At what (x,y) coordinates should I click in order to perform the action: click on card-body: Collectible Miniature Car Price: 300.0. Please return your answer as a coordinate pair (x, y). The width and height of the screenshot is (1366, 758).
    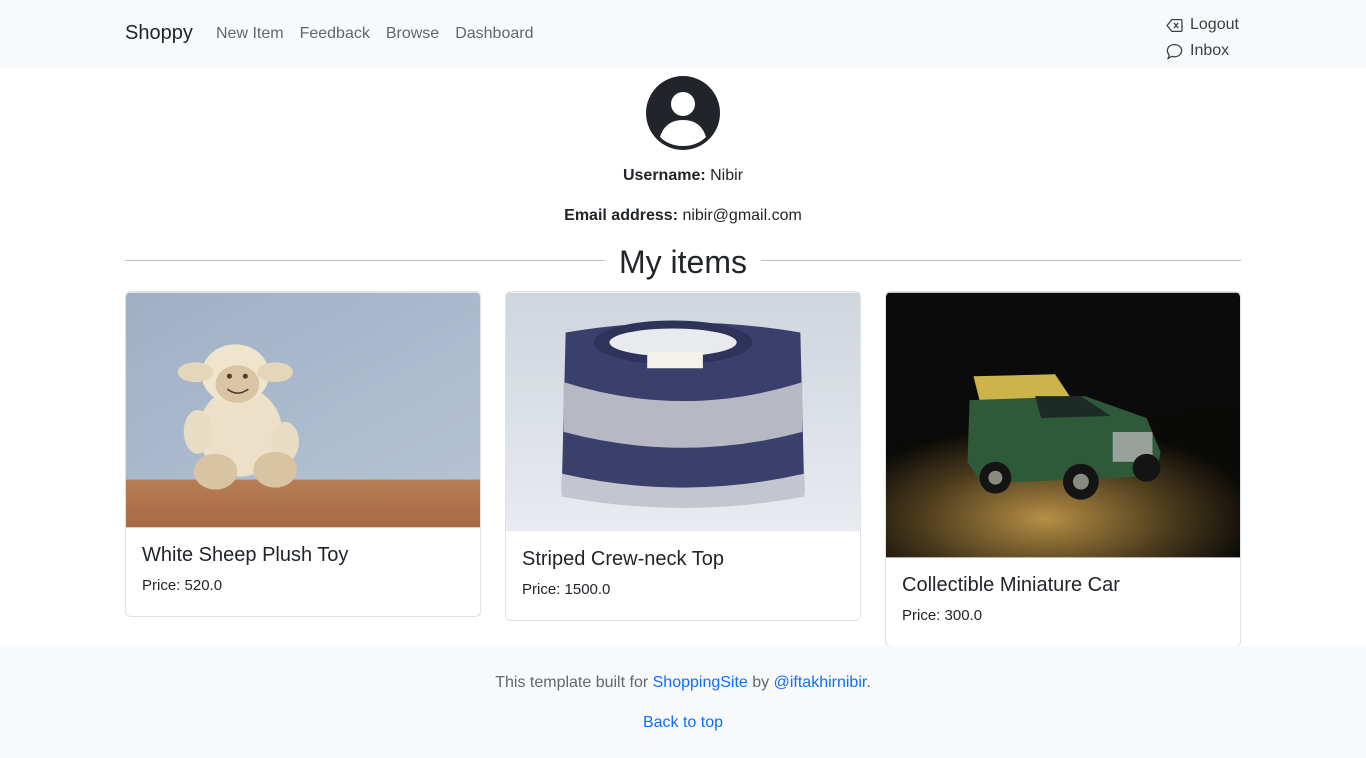
    Looking at the image, I should click on (1063, 602).